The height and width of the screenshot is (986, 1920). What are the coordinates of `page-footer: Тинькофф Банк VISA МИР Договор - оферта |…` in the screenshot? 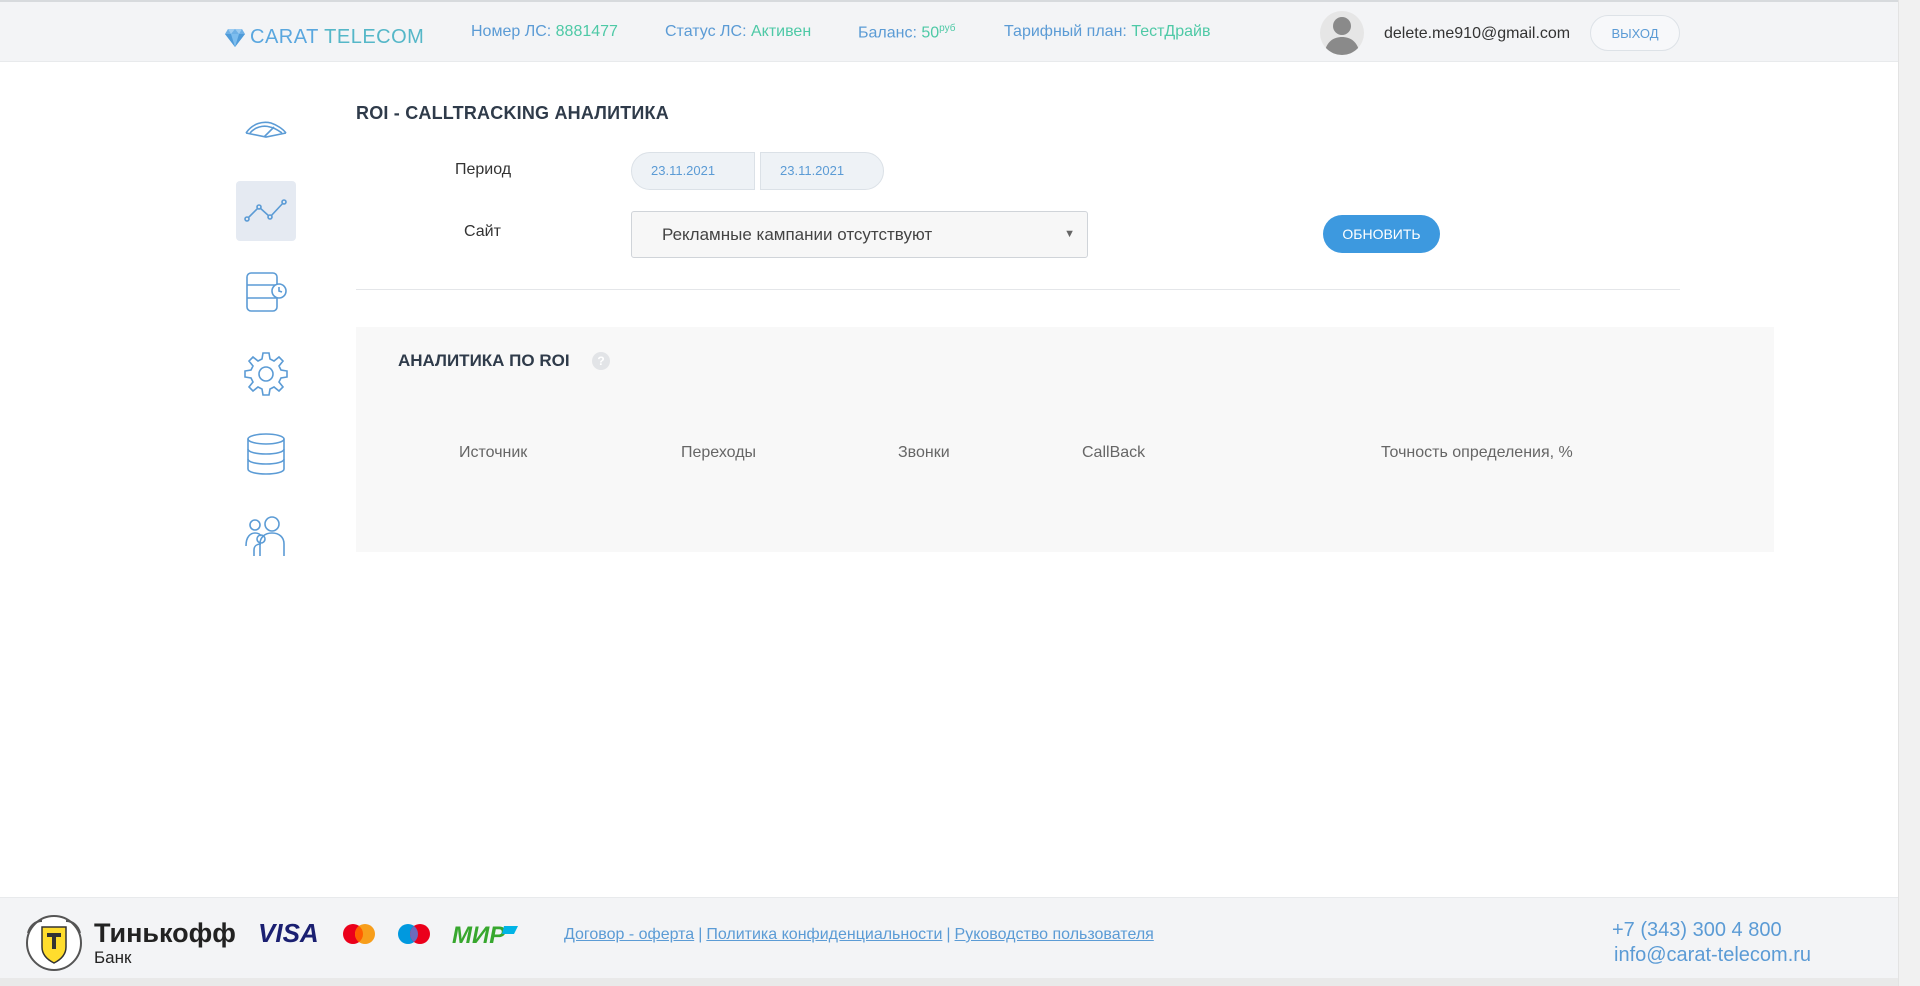 It's located at (949, 941).